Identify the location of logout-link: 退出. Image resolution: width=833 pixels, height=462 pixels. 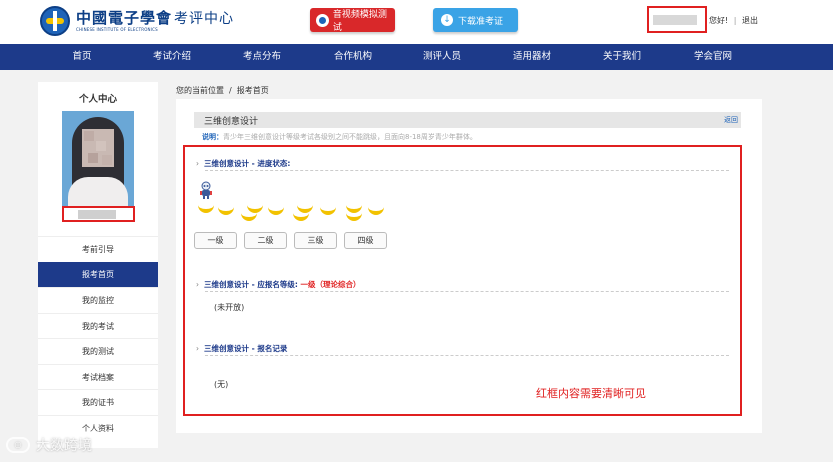
(750, 20).